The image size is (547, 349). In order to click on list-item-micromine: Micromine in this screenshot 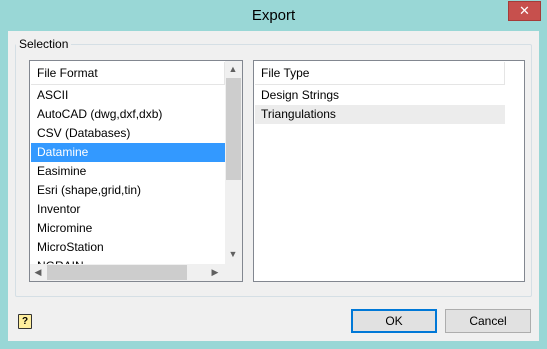, I will do `click(128, 228)`.